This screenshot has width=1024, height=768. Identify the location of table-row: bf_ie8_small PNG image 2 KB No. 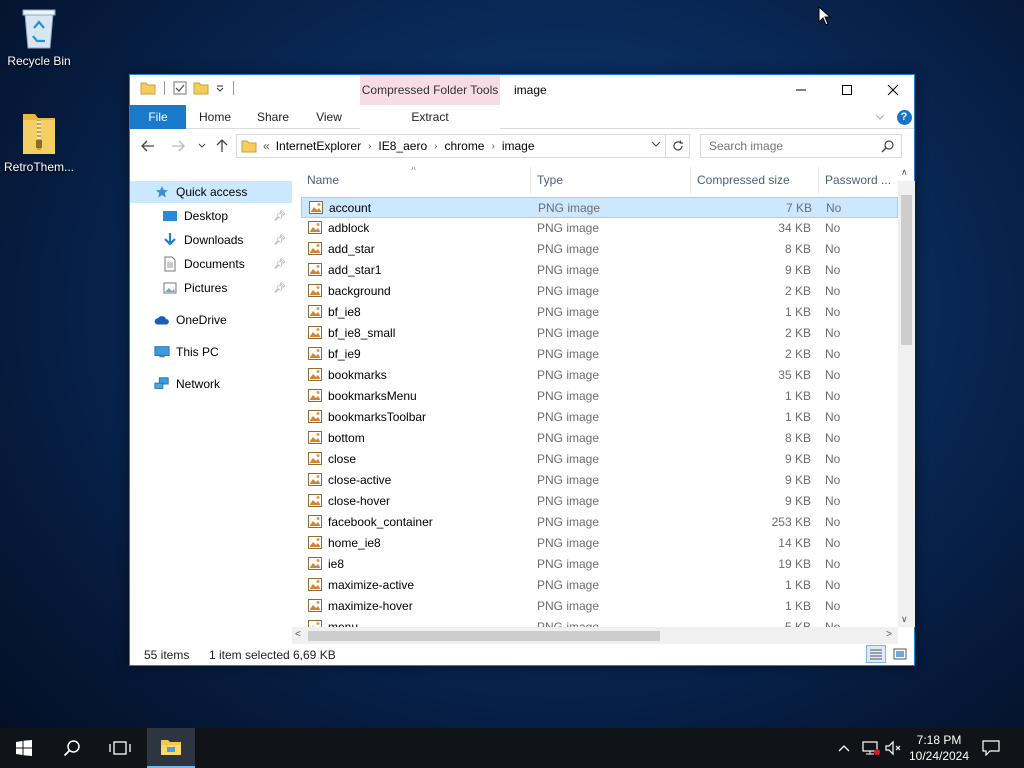
(599, 333).